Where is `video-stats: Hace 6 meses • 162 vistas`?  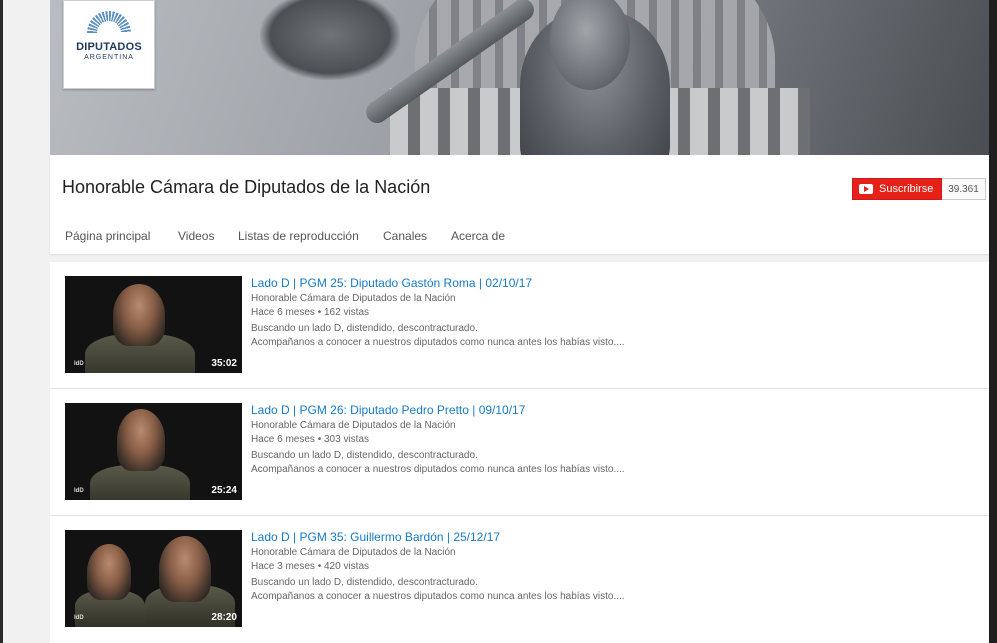 video-stats: Hace 6 meses • 162 vistas is located at coordinates (310, 312).